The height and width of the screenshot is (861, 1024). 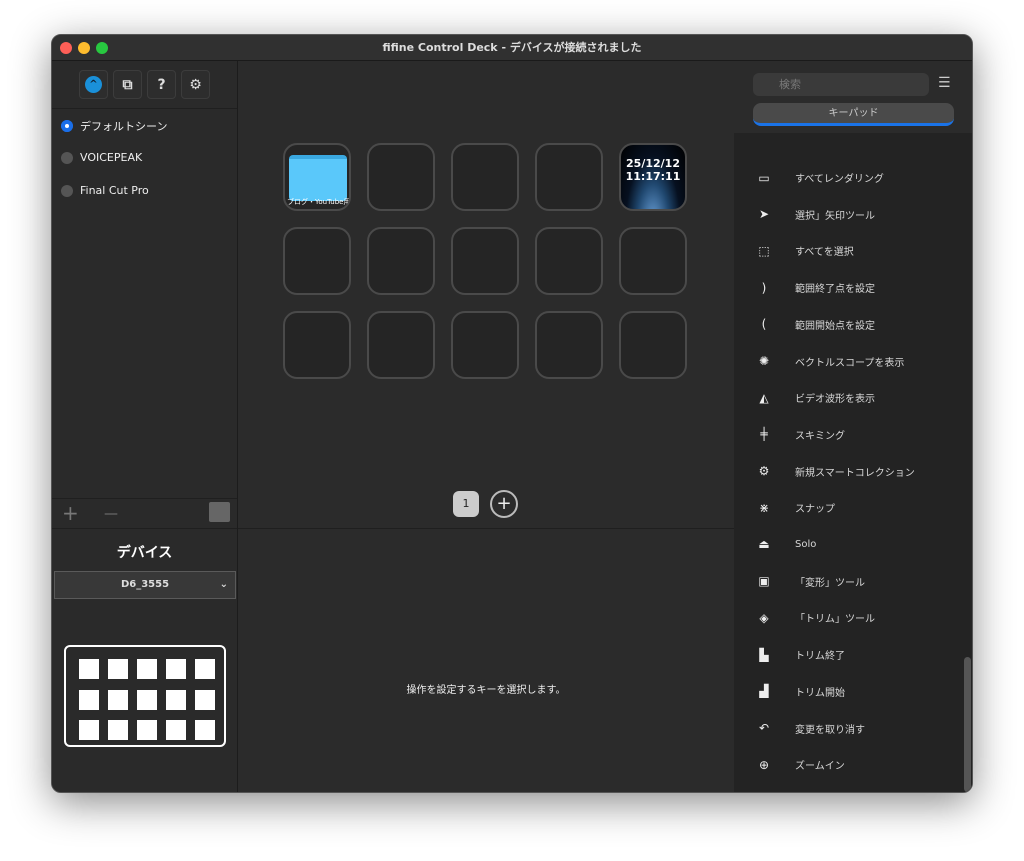 I want to click on close-button, so click(x=66, y=48).